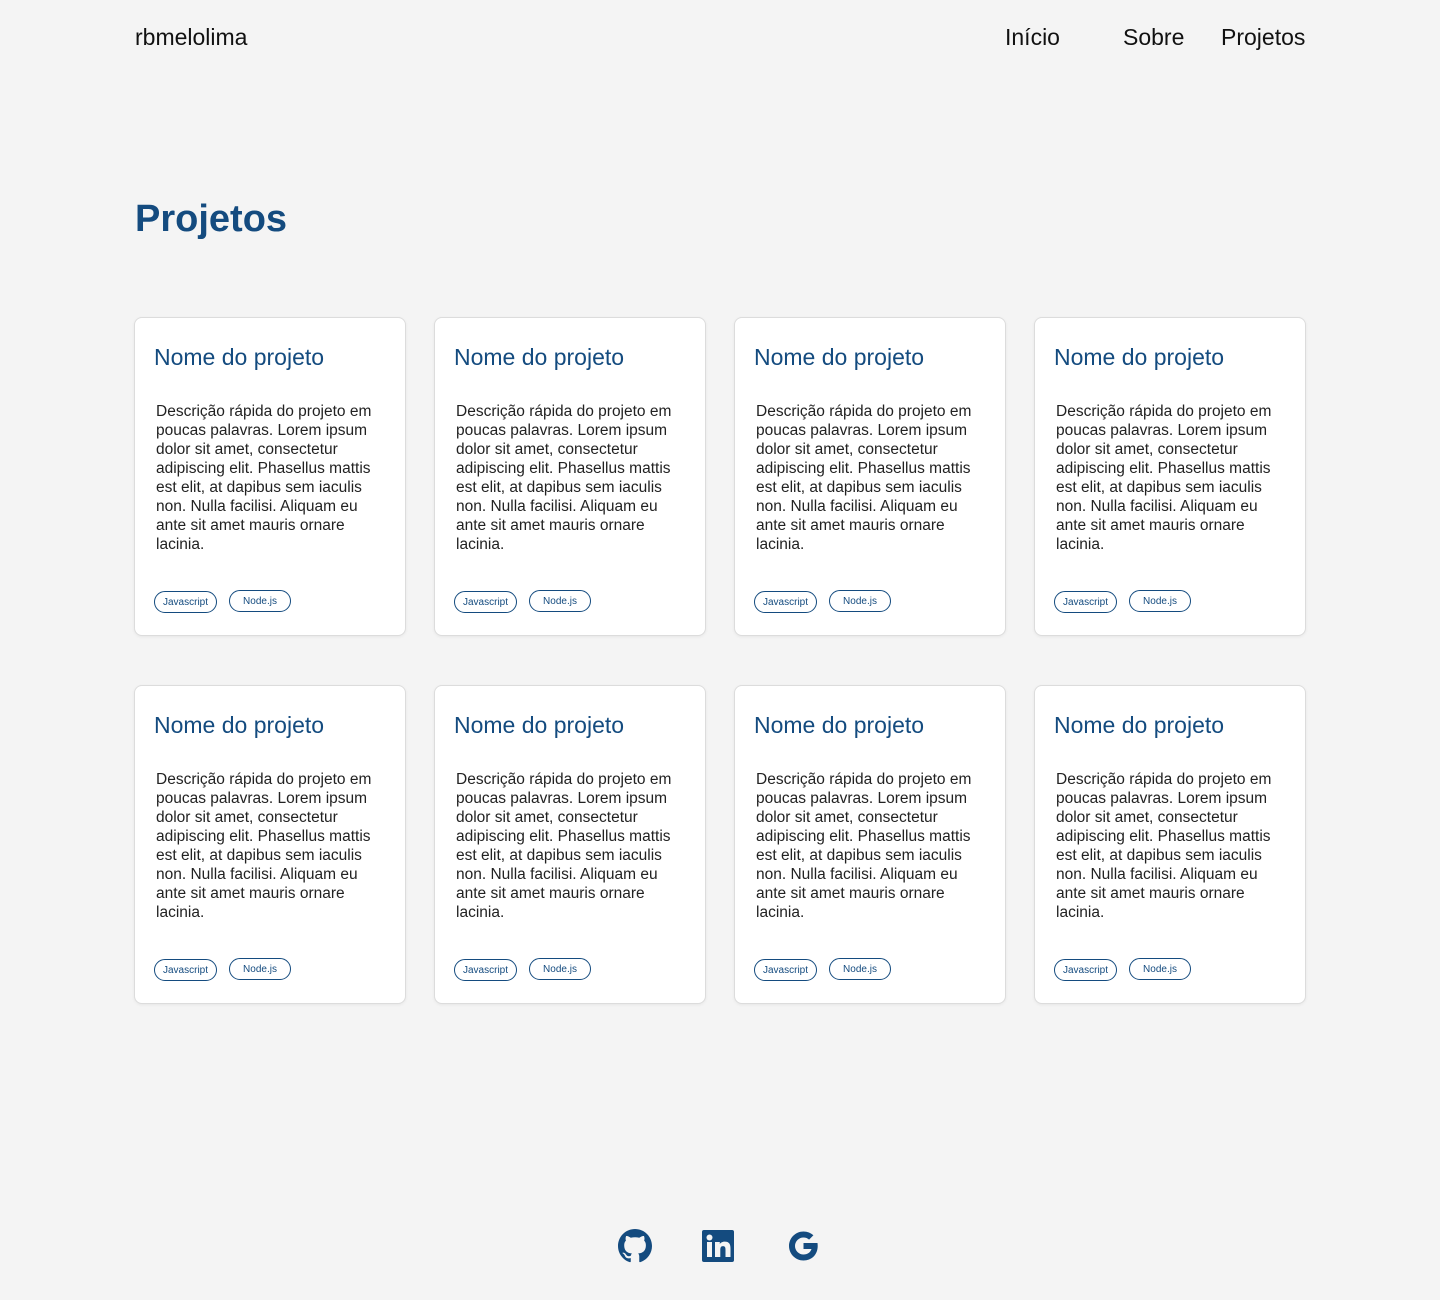 The image size is (1440, 1300). Describe the element at coordinates (1032, 37) in the screenshot. I see `nav-link-inicio: Início` at that location.